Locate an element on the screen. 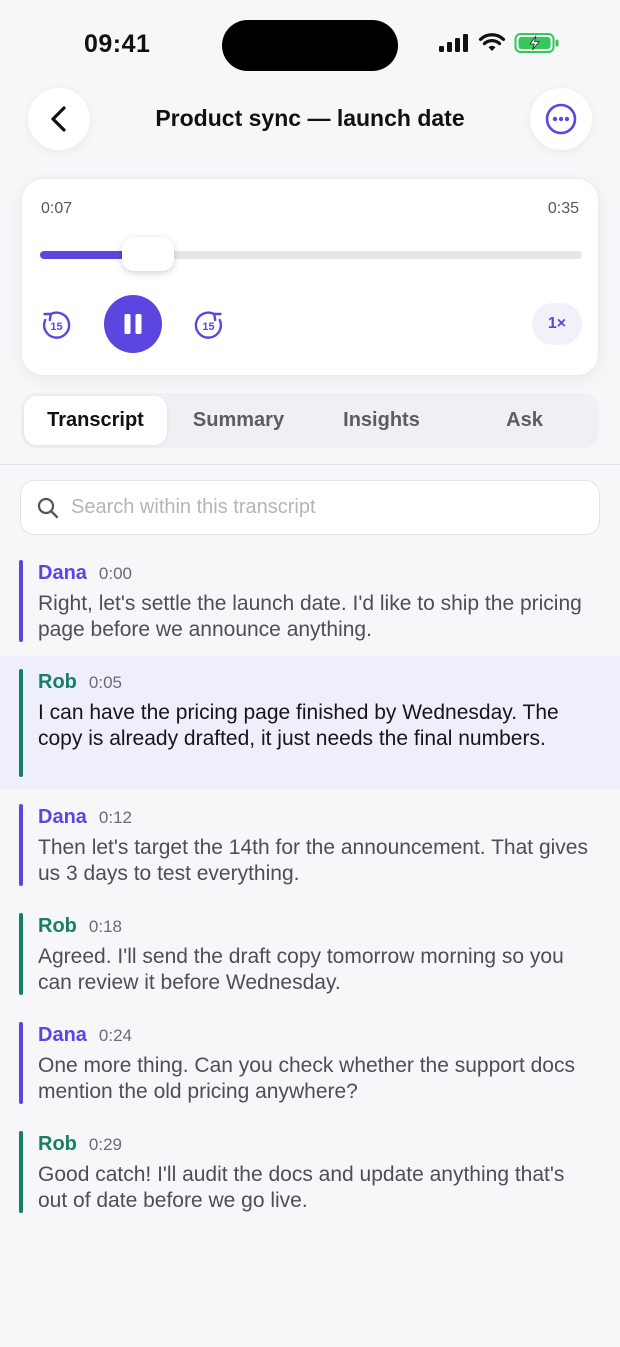 This screenshot has height=1347, width=620. total-time: 0:35 is located at coordinates (563, 208).